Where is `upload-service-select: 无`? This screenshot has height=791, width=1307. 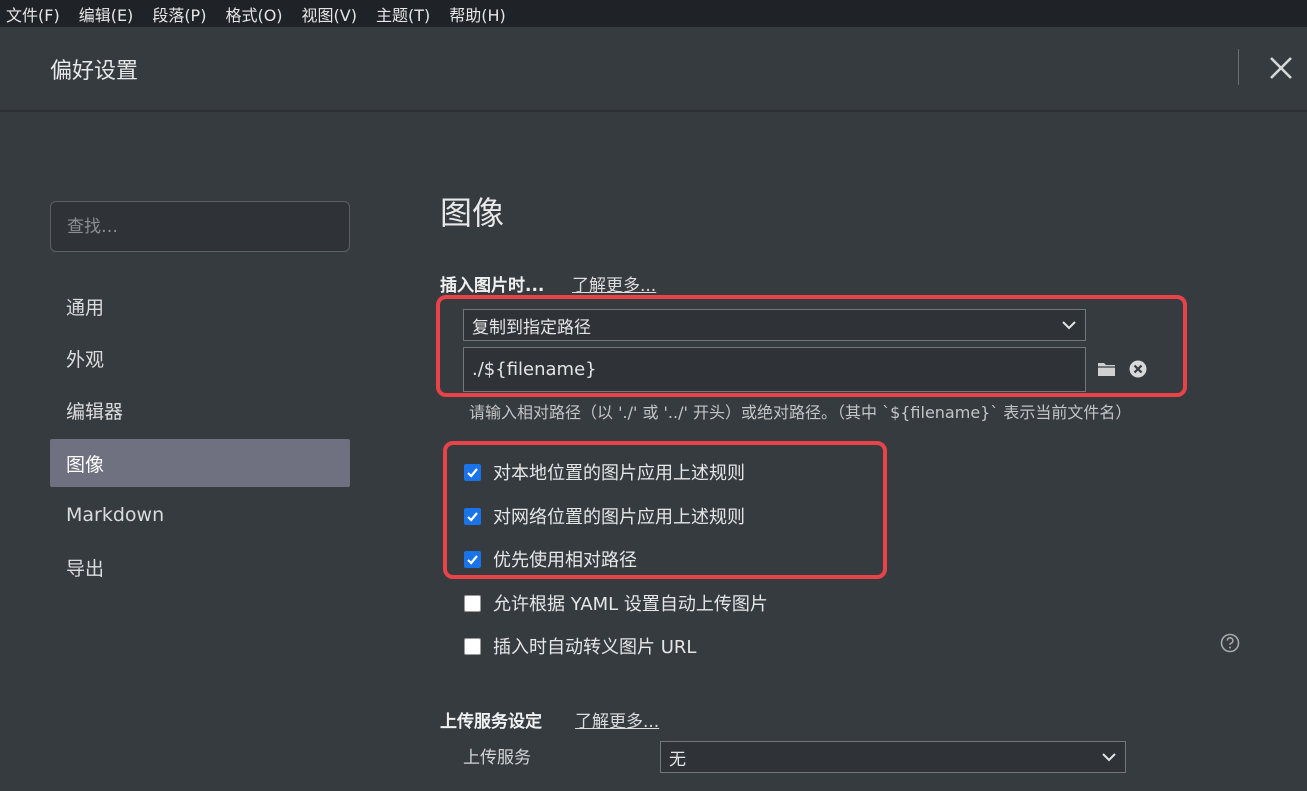
upload-service-select: 无 is located at coordinates (893, 757).